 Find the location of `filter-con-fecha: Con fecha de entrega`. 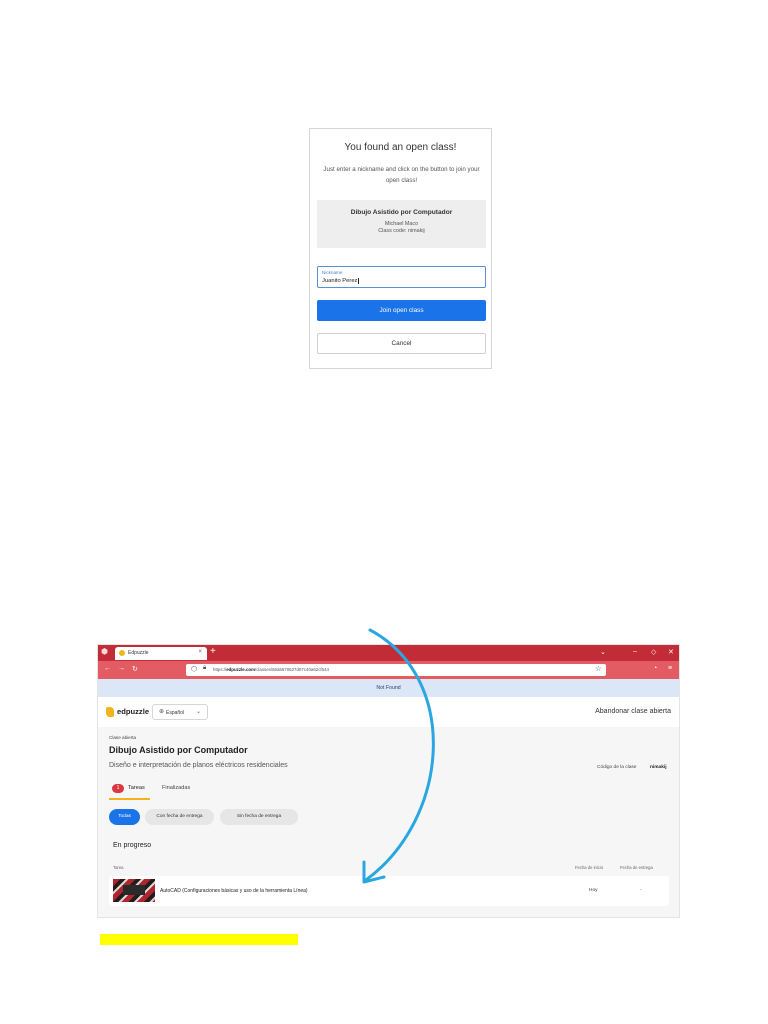

filter-con-fecha: Con fecha de entrega is located at coordinates (179, 817).